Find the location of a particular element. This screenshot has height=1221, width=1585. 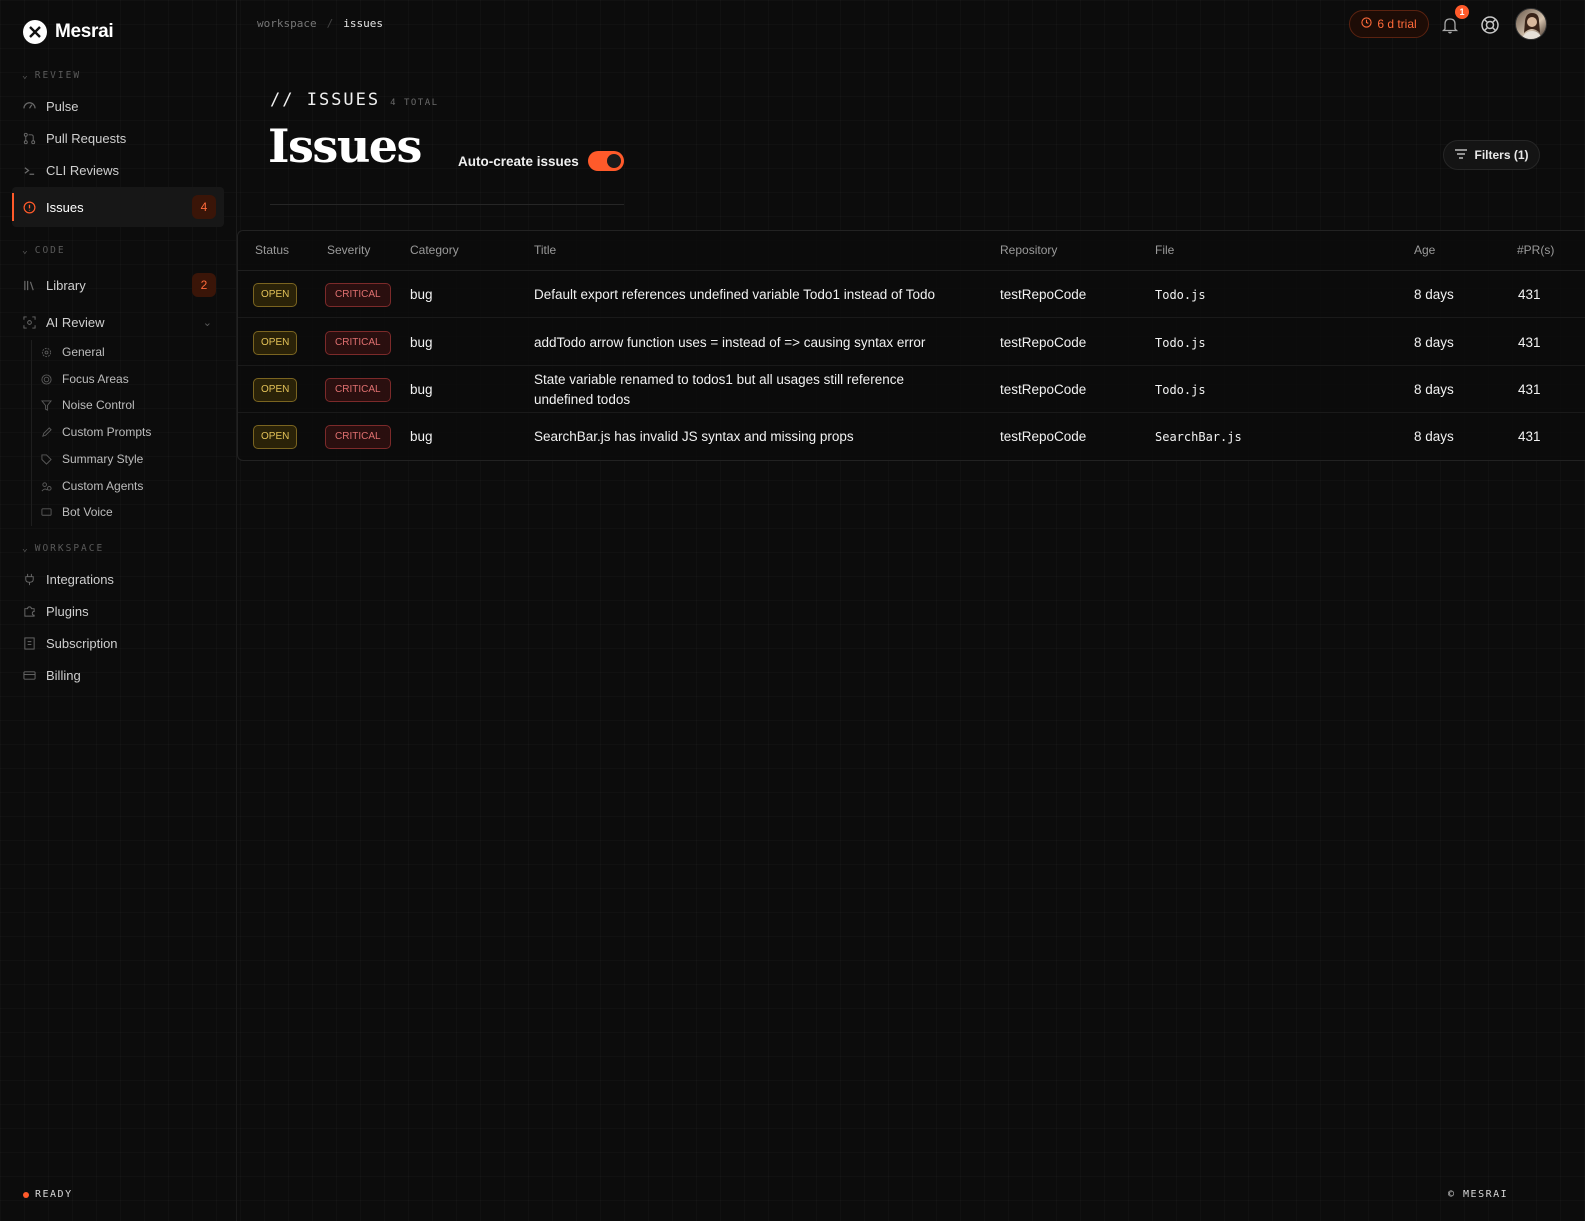

column-header-severity: Severity is located at coordinates (348, 250).